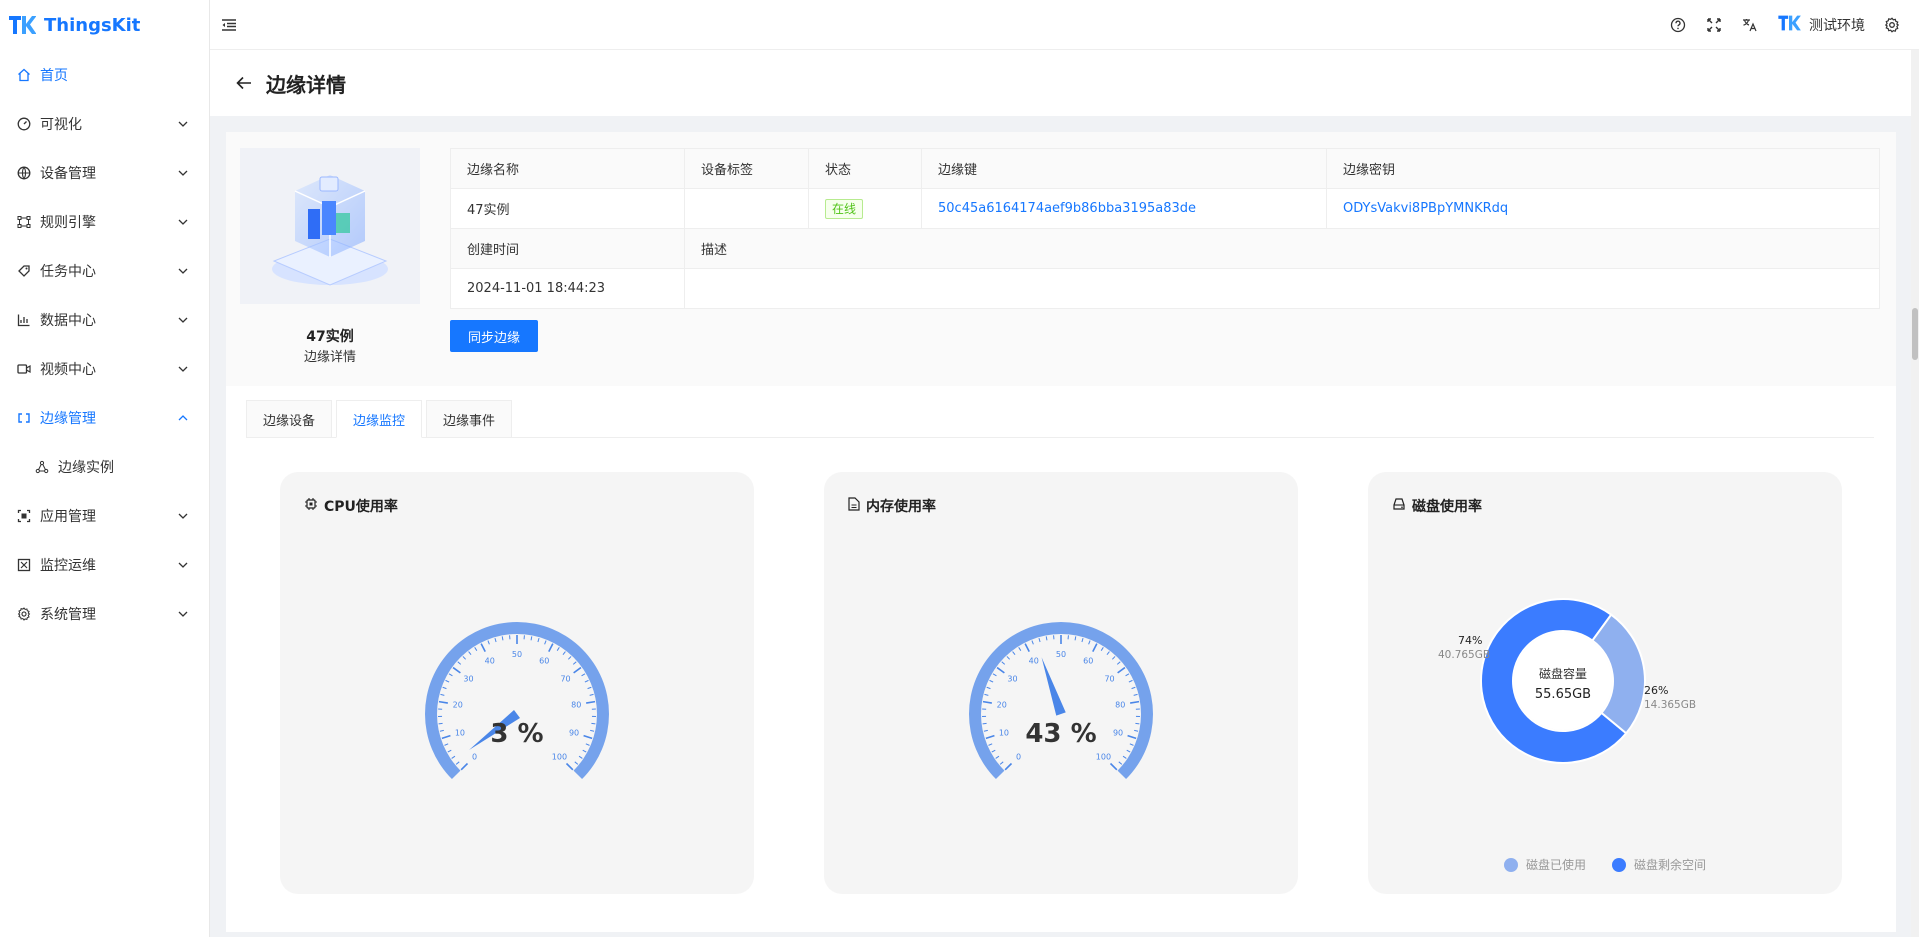 The height and width of the screenshot is (937, 1919). Describe the element at coordinates (104, 368) in the screenshot. I see `sidebar-item-video: 视频中心` at that location.